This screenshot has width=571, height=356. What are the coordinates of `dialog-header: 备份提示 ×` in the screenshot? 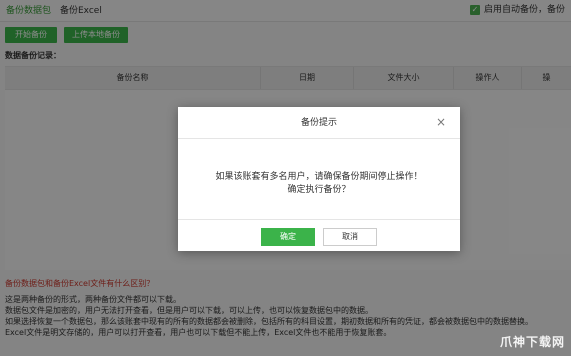 It's located at (319, 123).